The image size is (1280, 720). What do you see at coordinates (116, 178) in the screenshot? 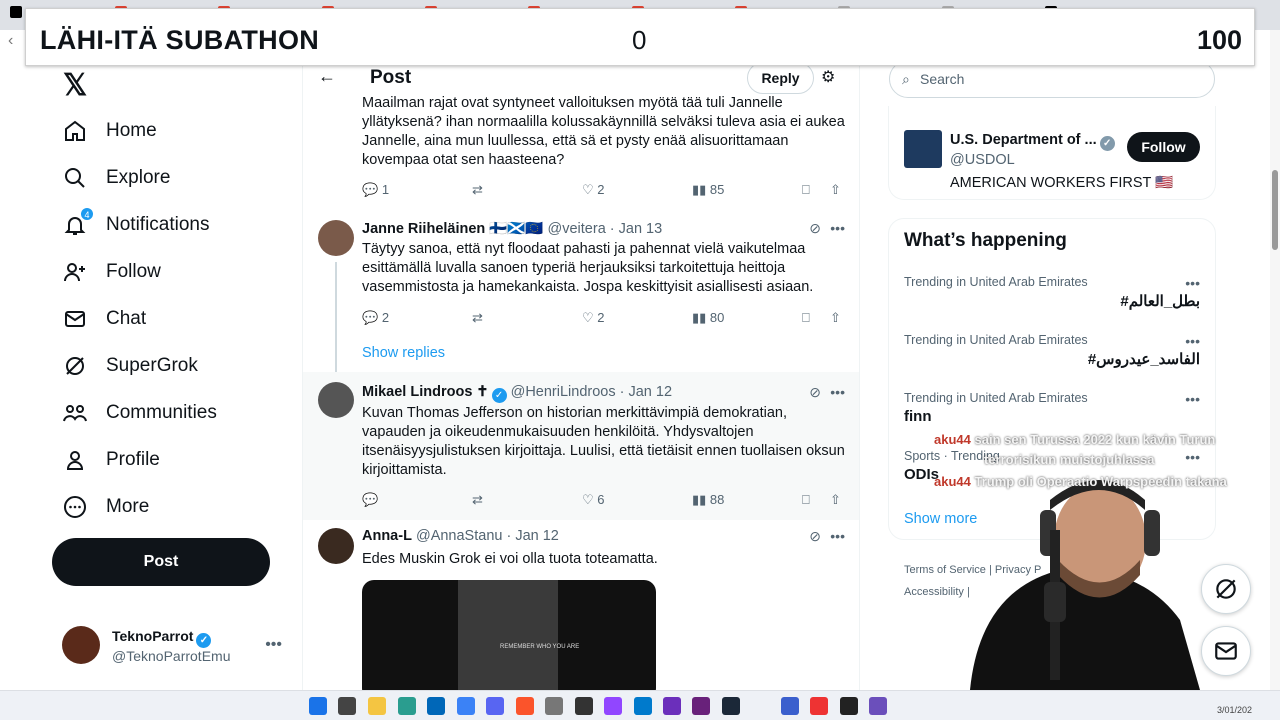
I see `sidebar-item-explore: Explore` at bounding box center [116, 178].